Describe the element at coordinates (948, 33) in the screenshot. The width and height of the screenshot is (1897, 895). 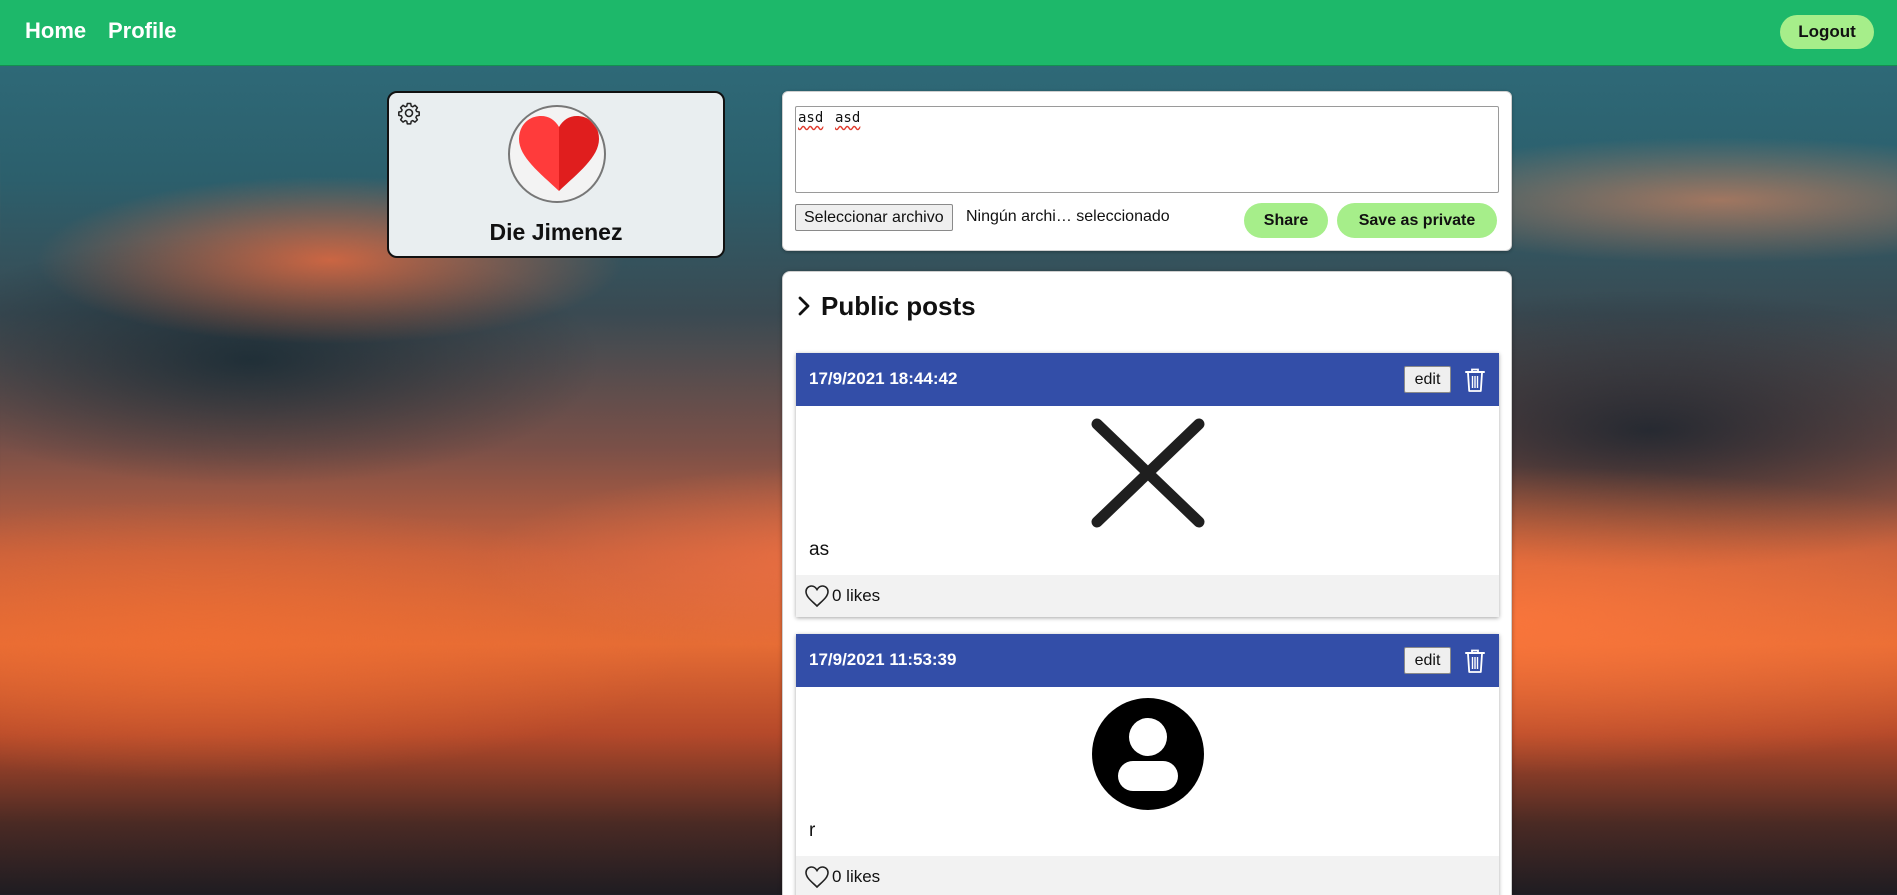
I see `top-navbar: Home Profile Logout` at that location.